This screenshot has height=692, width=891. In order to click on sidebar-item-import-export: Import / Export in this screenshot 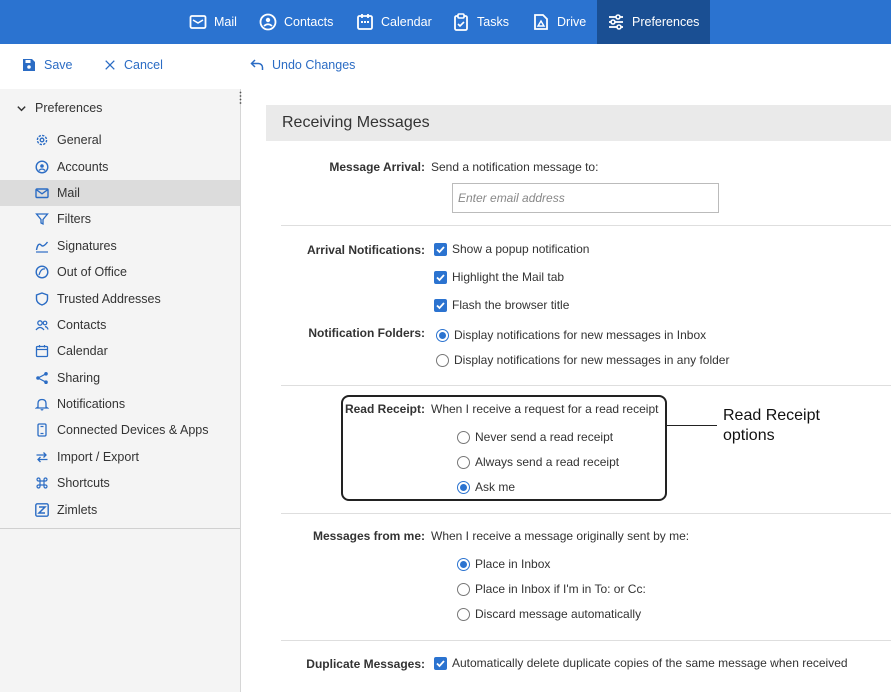, I will do `click(120, 457)`.